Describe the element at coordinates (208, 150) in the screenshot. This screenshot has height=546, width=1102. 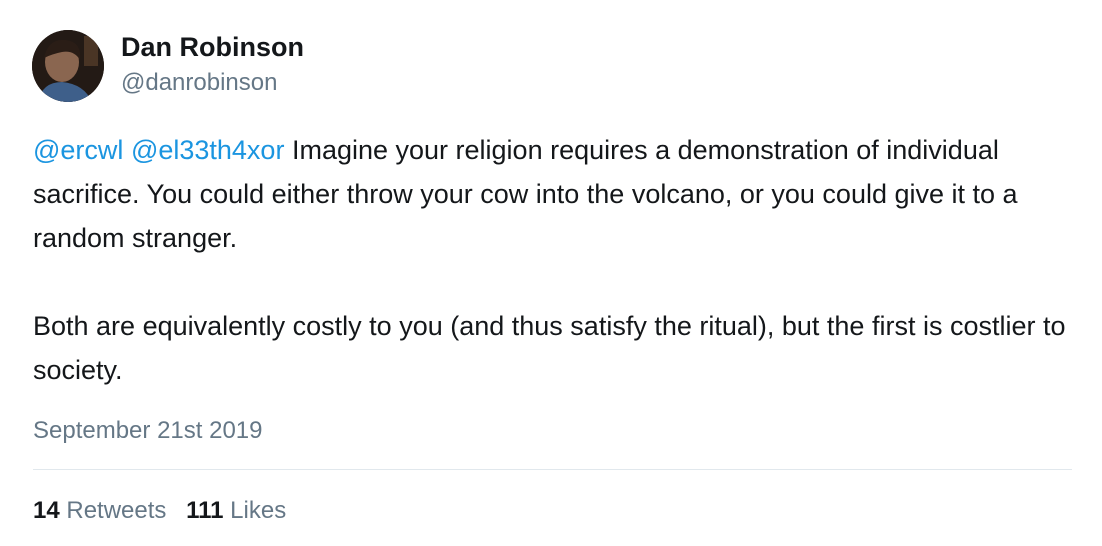
I see `mention-link-el33th4xor: @el33th4xor` at that location.